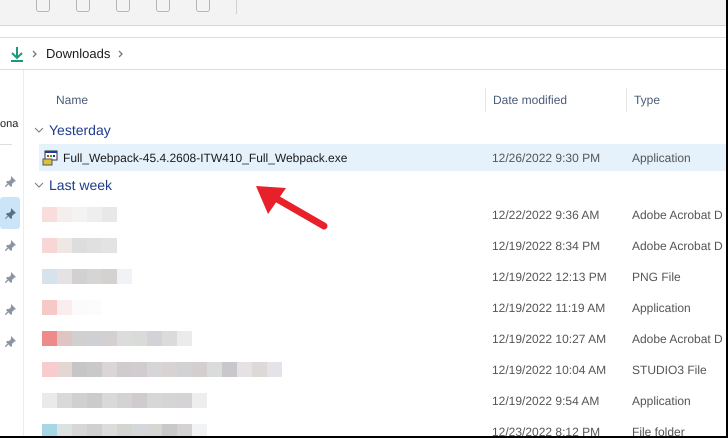  What do you see at coordinates (9, 124) in the screenshot?
I see `sidebar-label: ona` at bounding box center [9, 124].